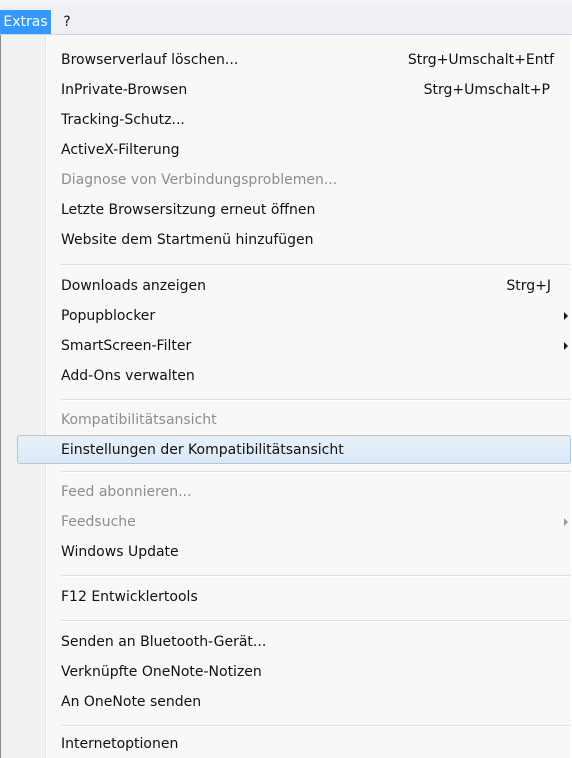 This screenshot has width=572, height=758. I want to click on menu-item-linked-onenote-notes: Verknüpfte OneNote-Notizen, so click(294, 672).